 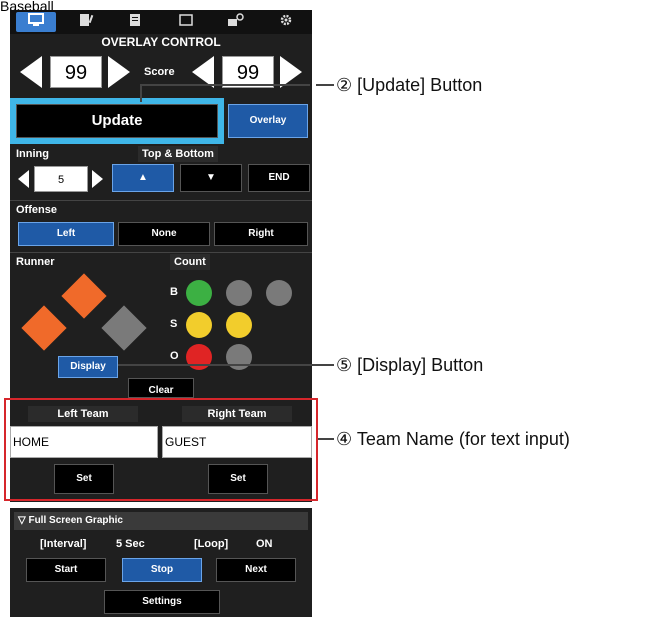 I want to click on inning-value: 5, so click(x=61, y=179).